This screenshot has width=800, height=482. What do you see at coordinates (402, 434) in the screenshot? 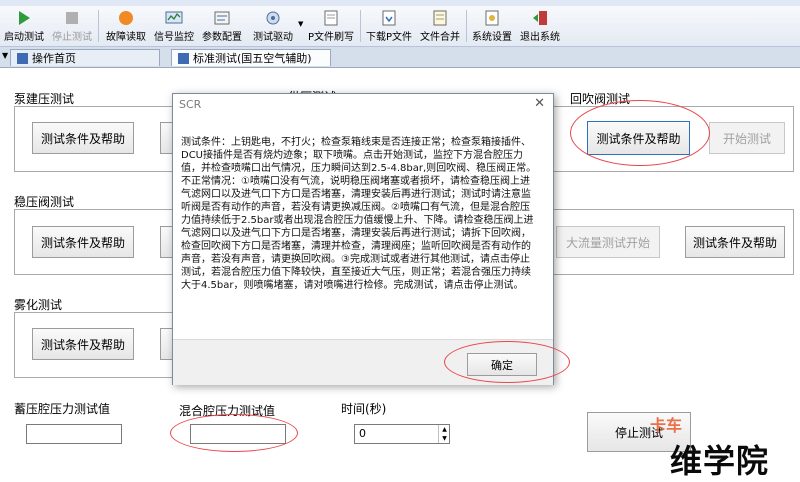
I see `time-stepper: 0` at bounding box center [402, 434].